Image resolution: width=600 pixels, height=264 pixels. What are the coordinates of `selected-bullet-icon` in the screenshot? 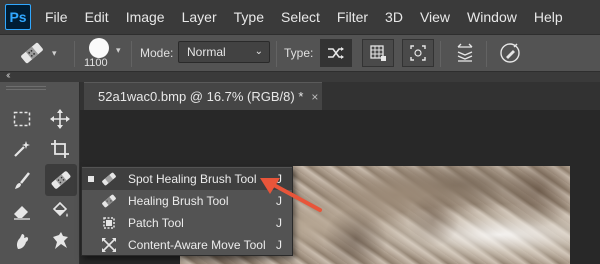 It's located at (91, 179).